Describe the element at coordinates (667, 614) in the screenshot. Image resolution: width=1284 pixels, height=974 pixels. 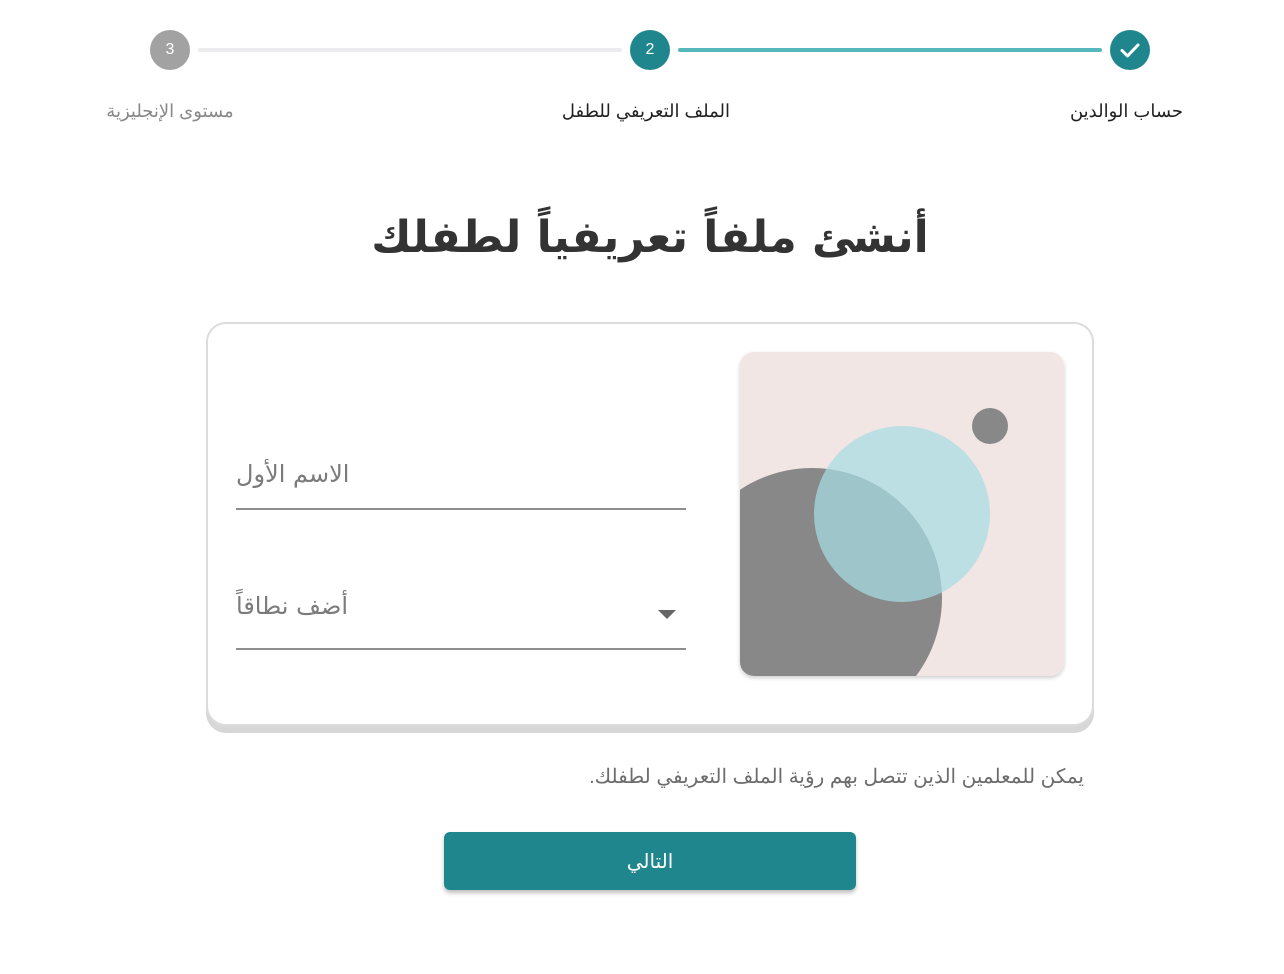
I see `caret-down-icon` at that location.